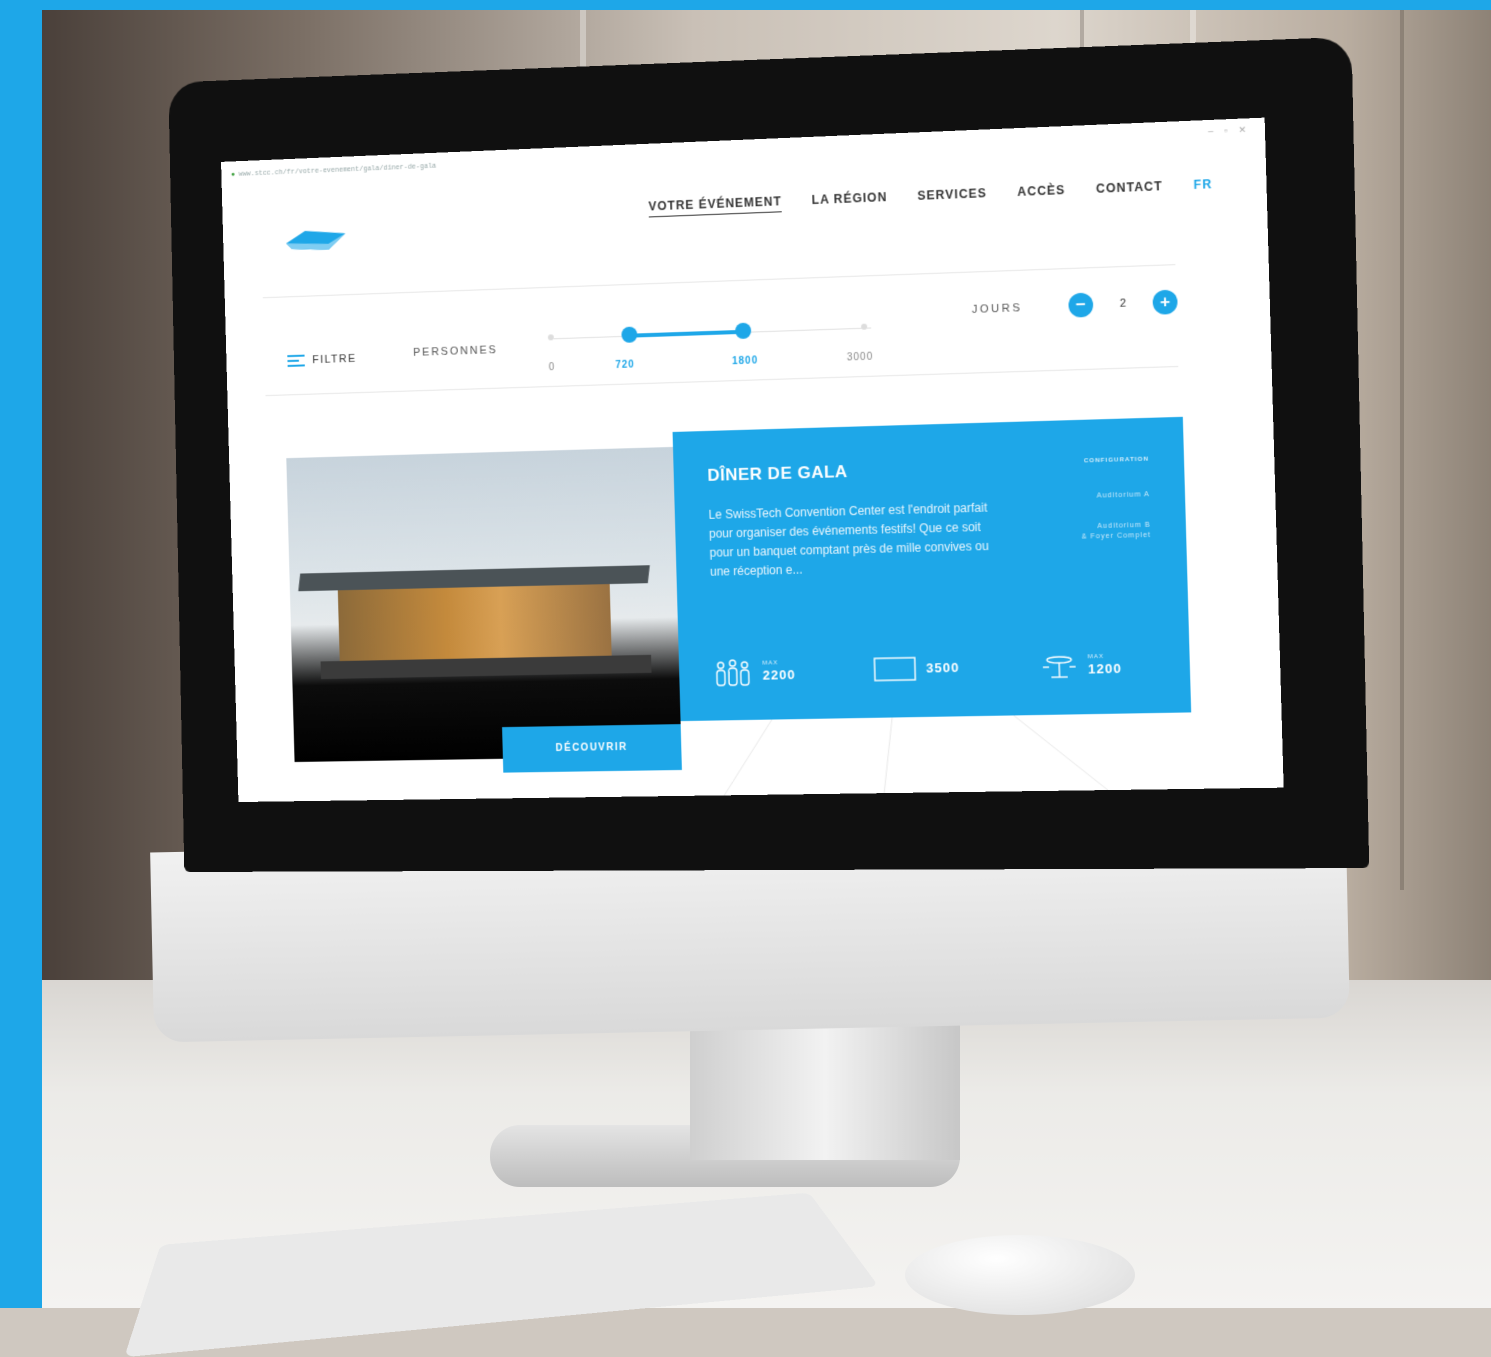 This screenshot has height=1357, width=1491. I want to click on nav-item-la-region: LA RÉGION, so click(850, 198).